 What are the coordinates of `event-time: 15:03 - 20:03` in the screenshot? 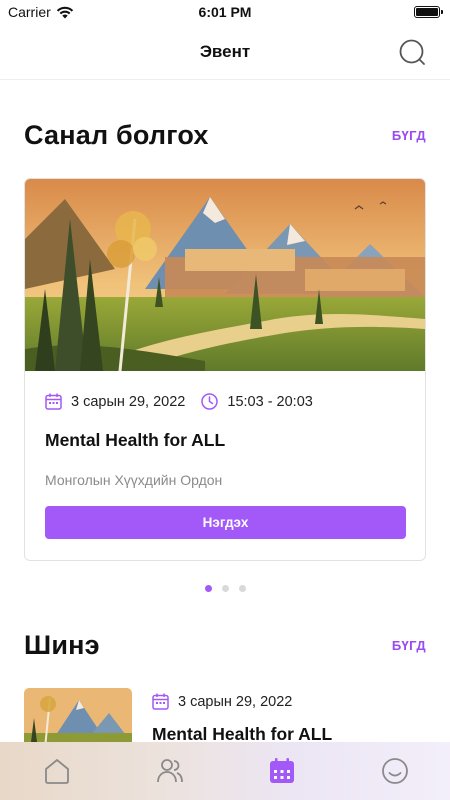 It's located at (270, 401).